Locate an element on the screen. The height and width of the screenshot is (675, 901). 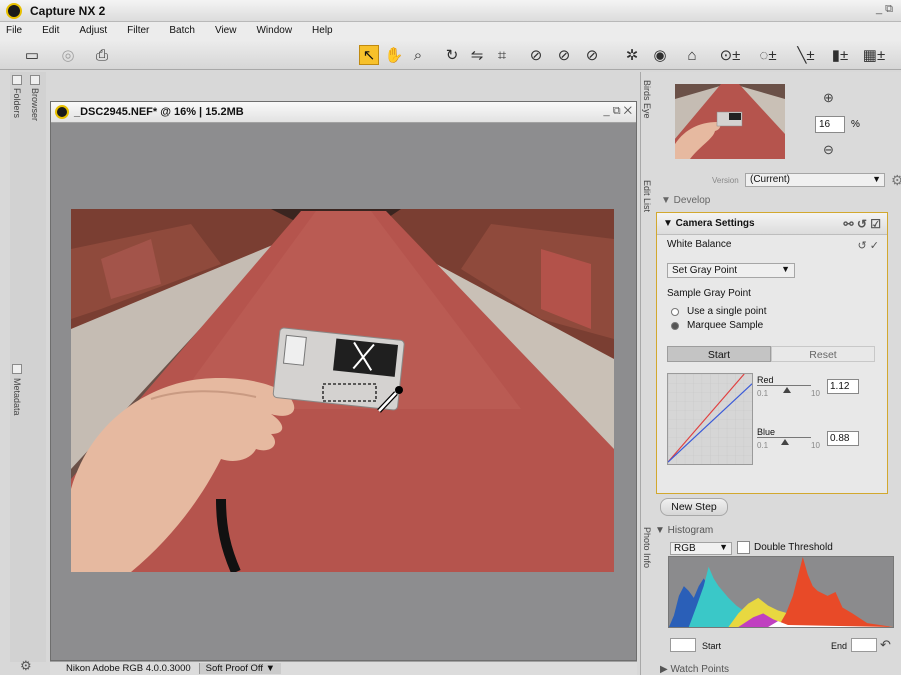
red-eye-icon: ◉ is located at coordinates (660, 55).